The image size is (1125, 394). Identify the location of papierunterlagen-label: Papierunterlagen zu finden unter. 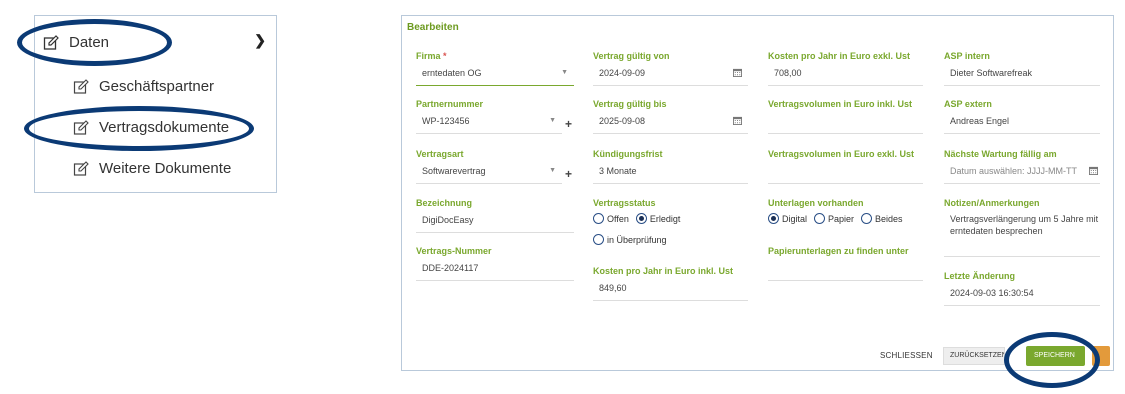
(838, 251).